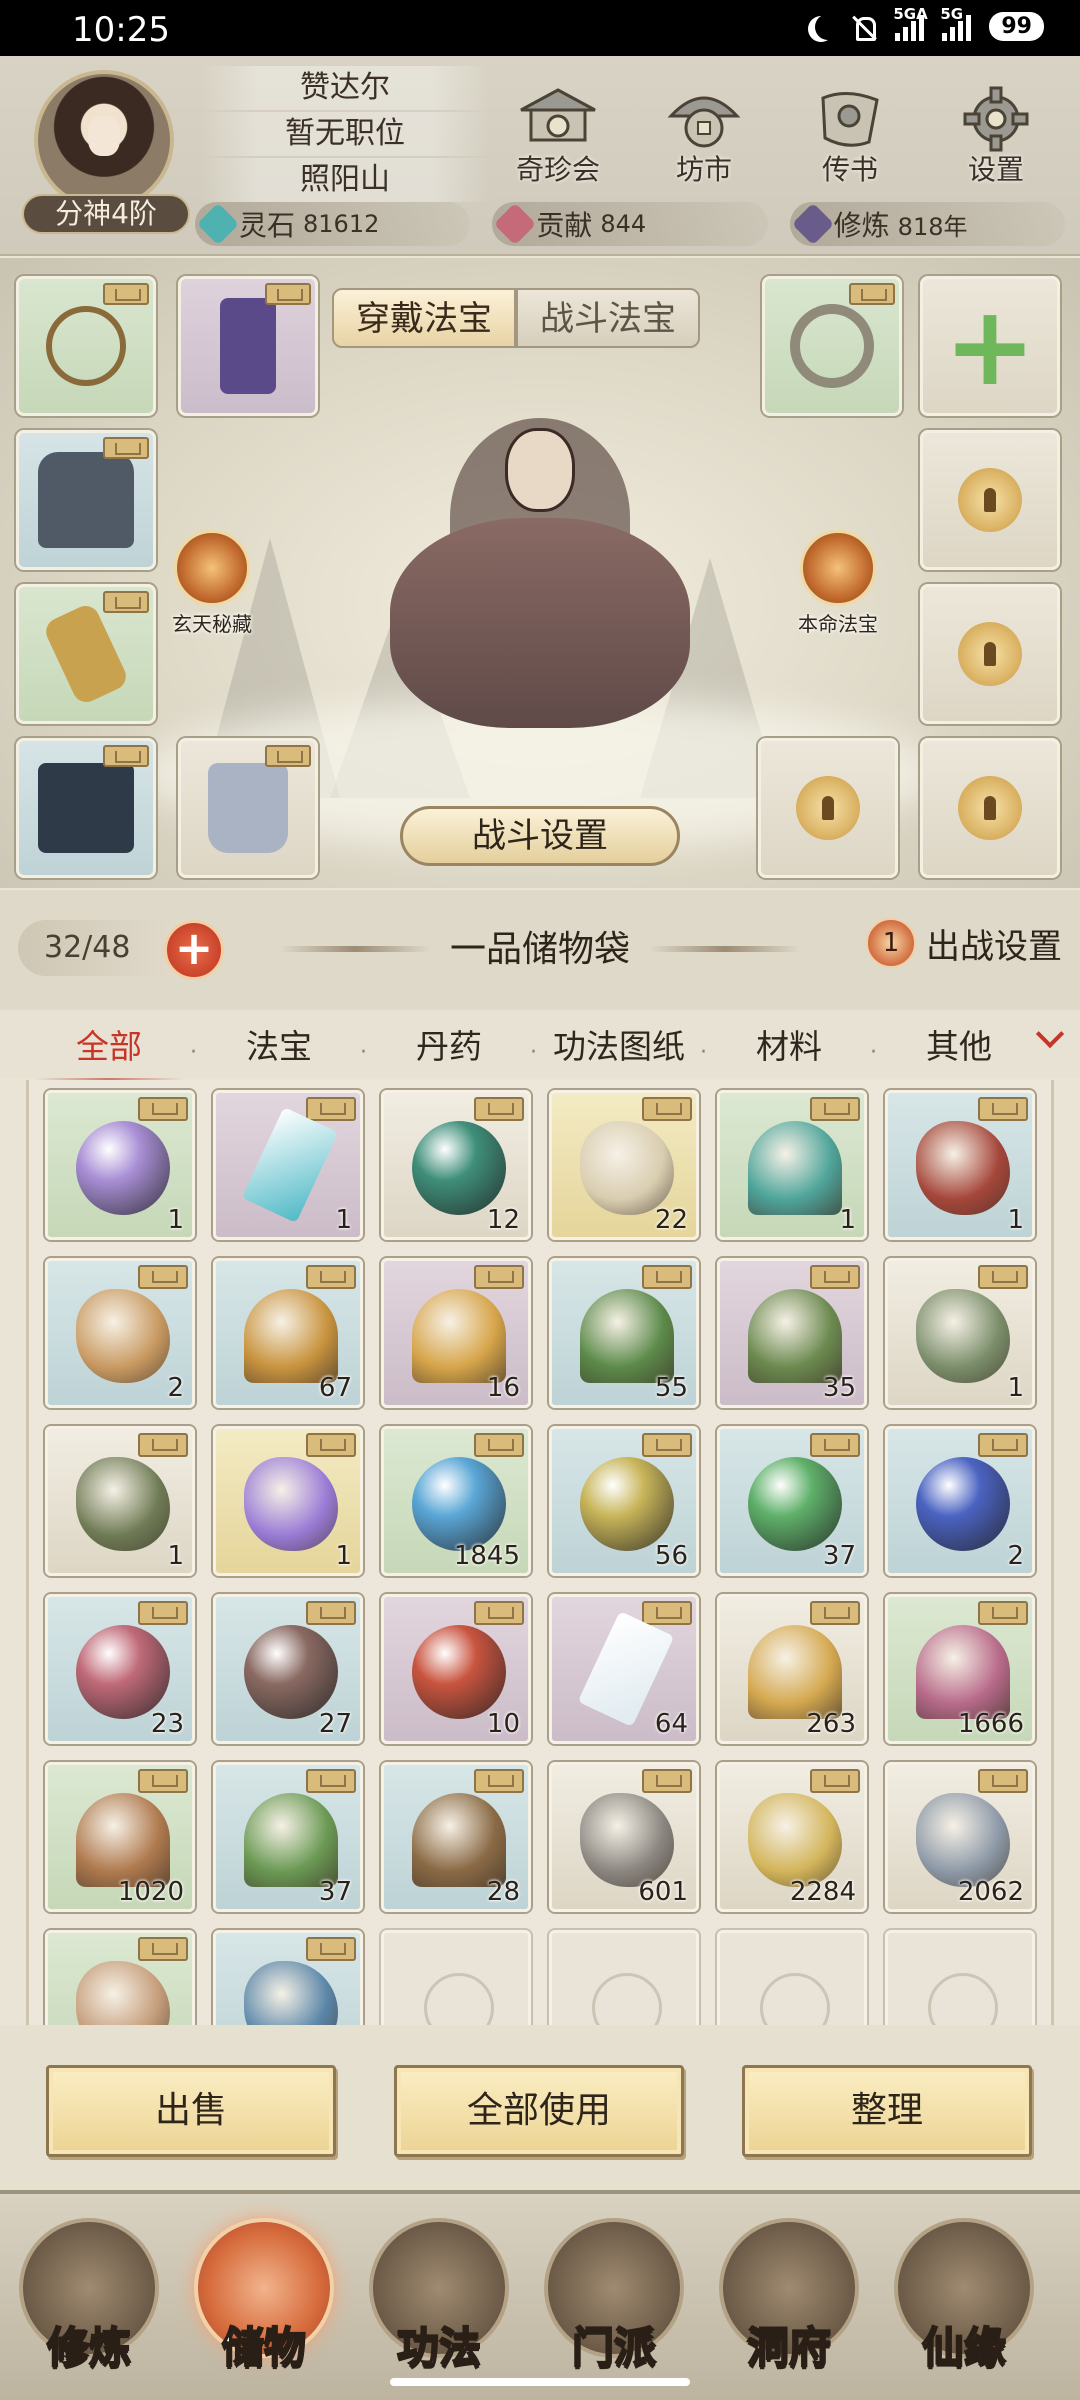  I want to click on inventory-item: 1845, so click(456, 1501).